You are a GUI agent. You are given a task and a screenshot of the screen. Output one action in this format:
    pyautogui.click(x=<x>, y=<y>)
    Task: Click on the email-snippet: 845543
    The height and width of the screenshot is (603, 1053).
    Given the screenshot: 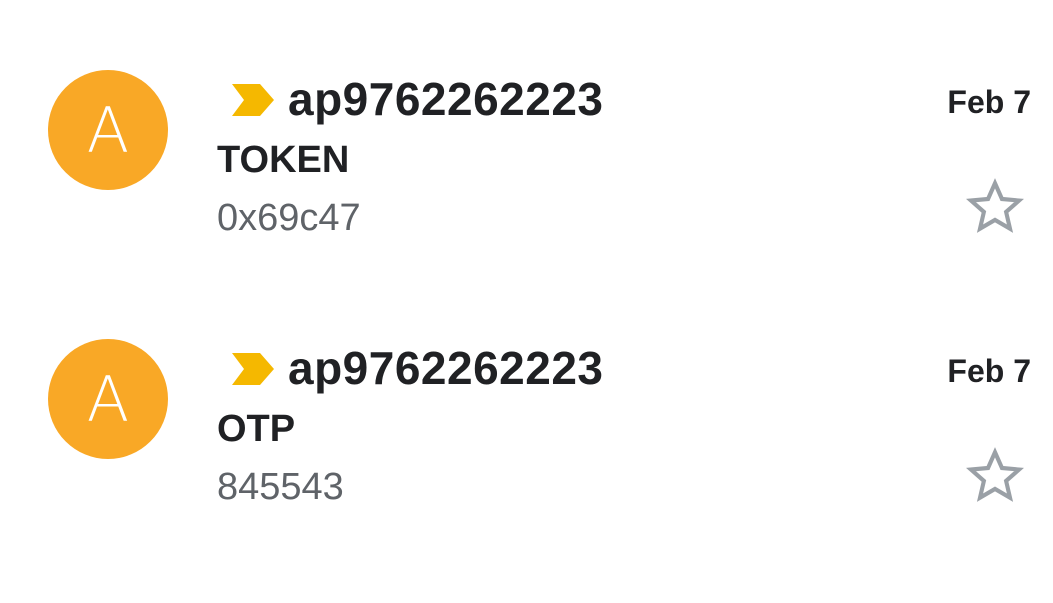 What is the action you would take?
    pyautogui.click(x=280, y=487)
    